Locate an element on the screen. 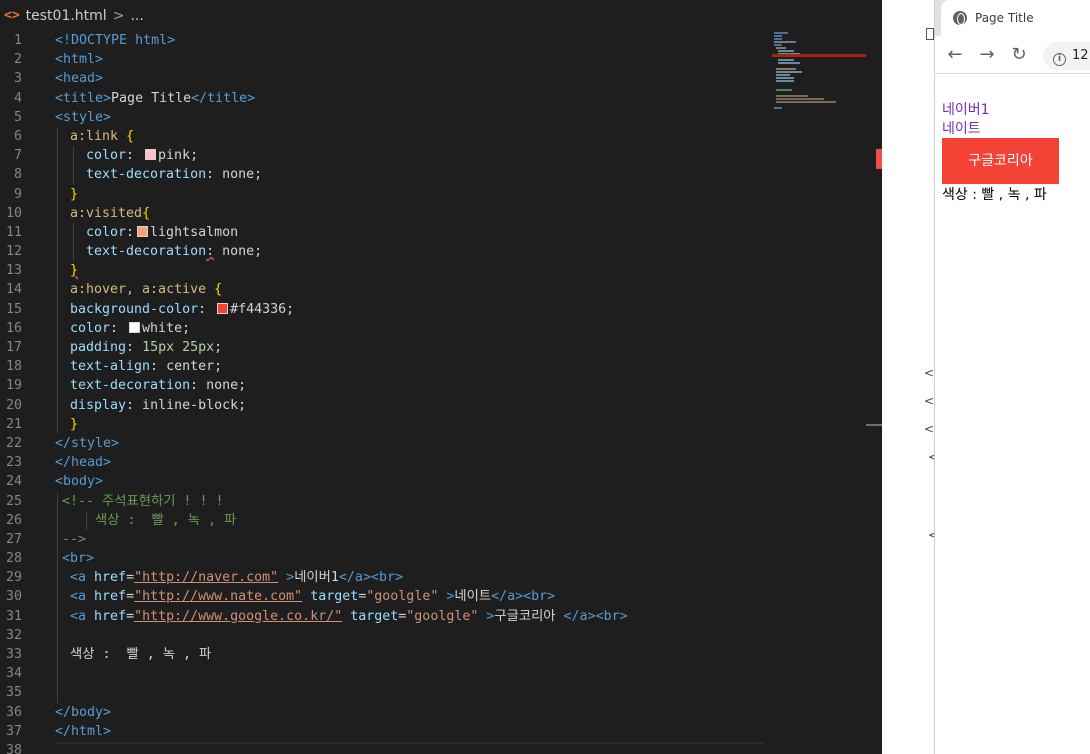 This screenshot has height=754, width=1090. line-number: 26 is located at coordinates (13, 520).